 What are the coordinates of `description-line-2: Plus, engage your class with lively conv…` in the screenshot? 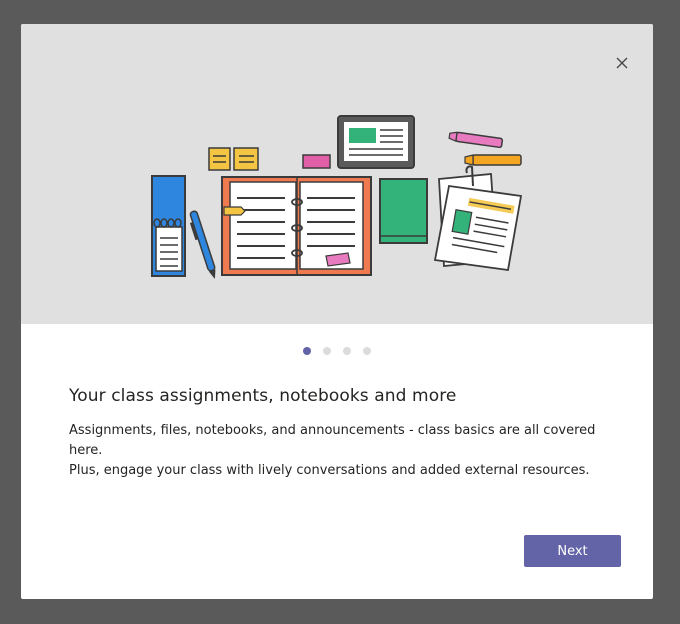 It's located at (329, 470).